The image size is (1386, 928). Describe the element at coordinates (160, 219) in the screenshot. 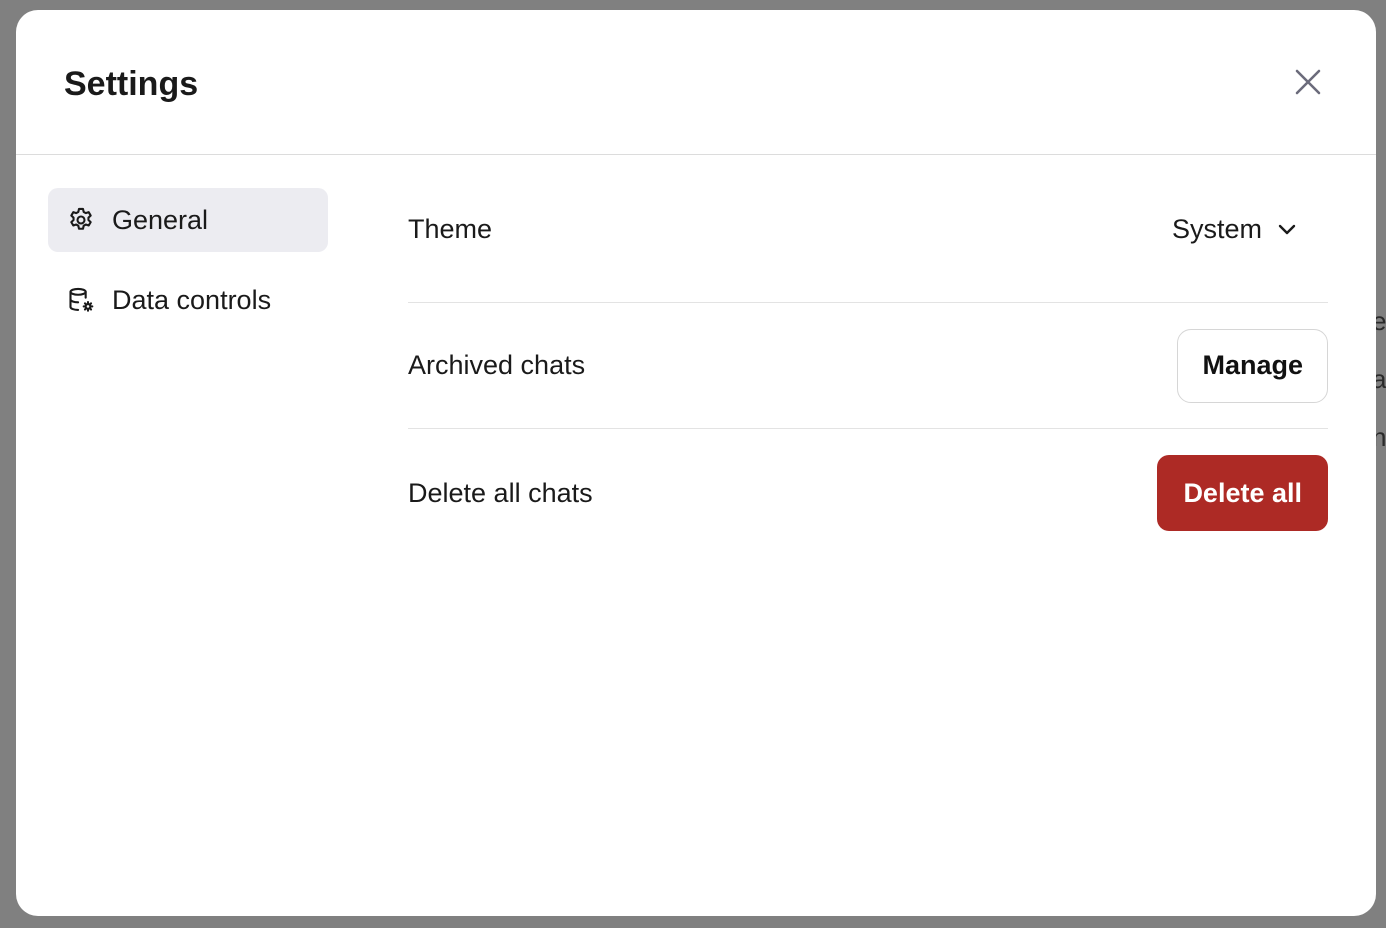

I see `sidebar-item-label: General` at that location.